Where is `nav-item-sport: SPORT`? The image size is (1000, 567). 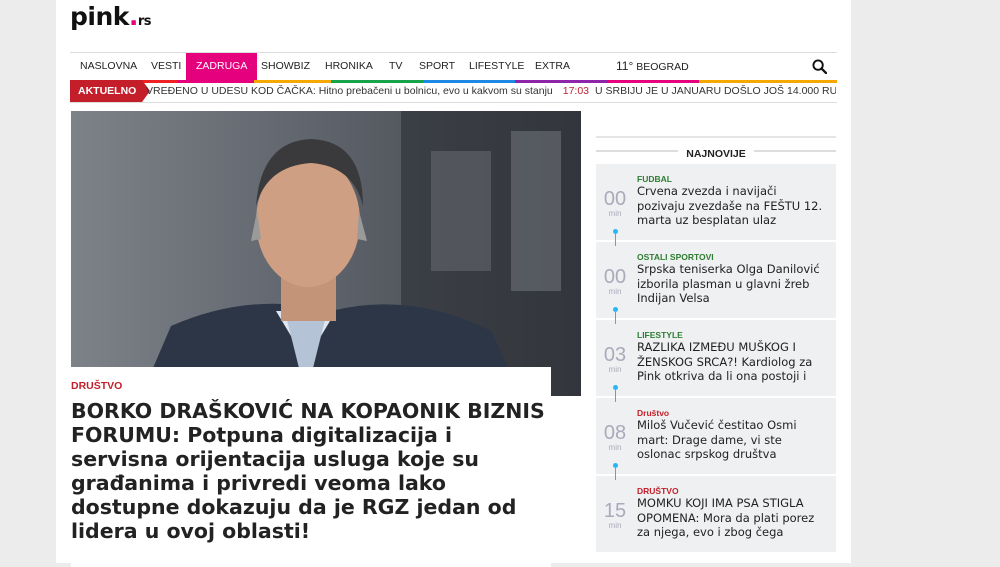
nav-item-sport: SPORT is located at coordinates (437, 66).